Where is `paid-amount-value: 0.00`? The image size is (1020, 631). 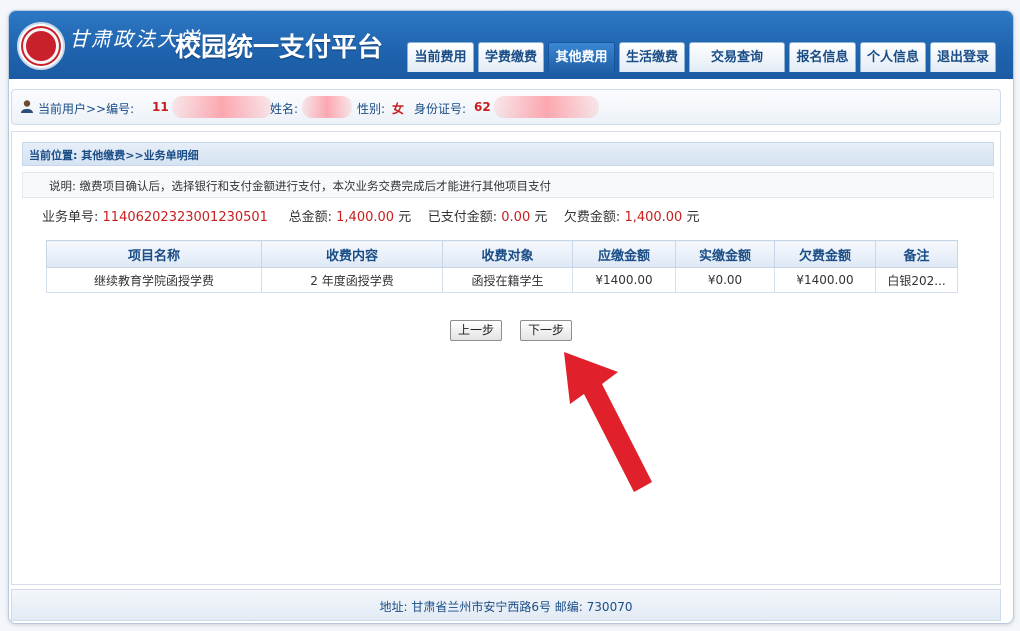
paid-amount-value: 0.00 is located at coordinates (516, 217).